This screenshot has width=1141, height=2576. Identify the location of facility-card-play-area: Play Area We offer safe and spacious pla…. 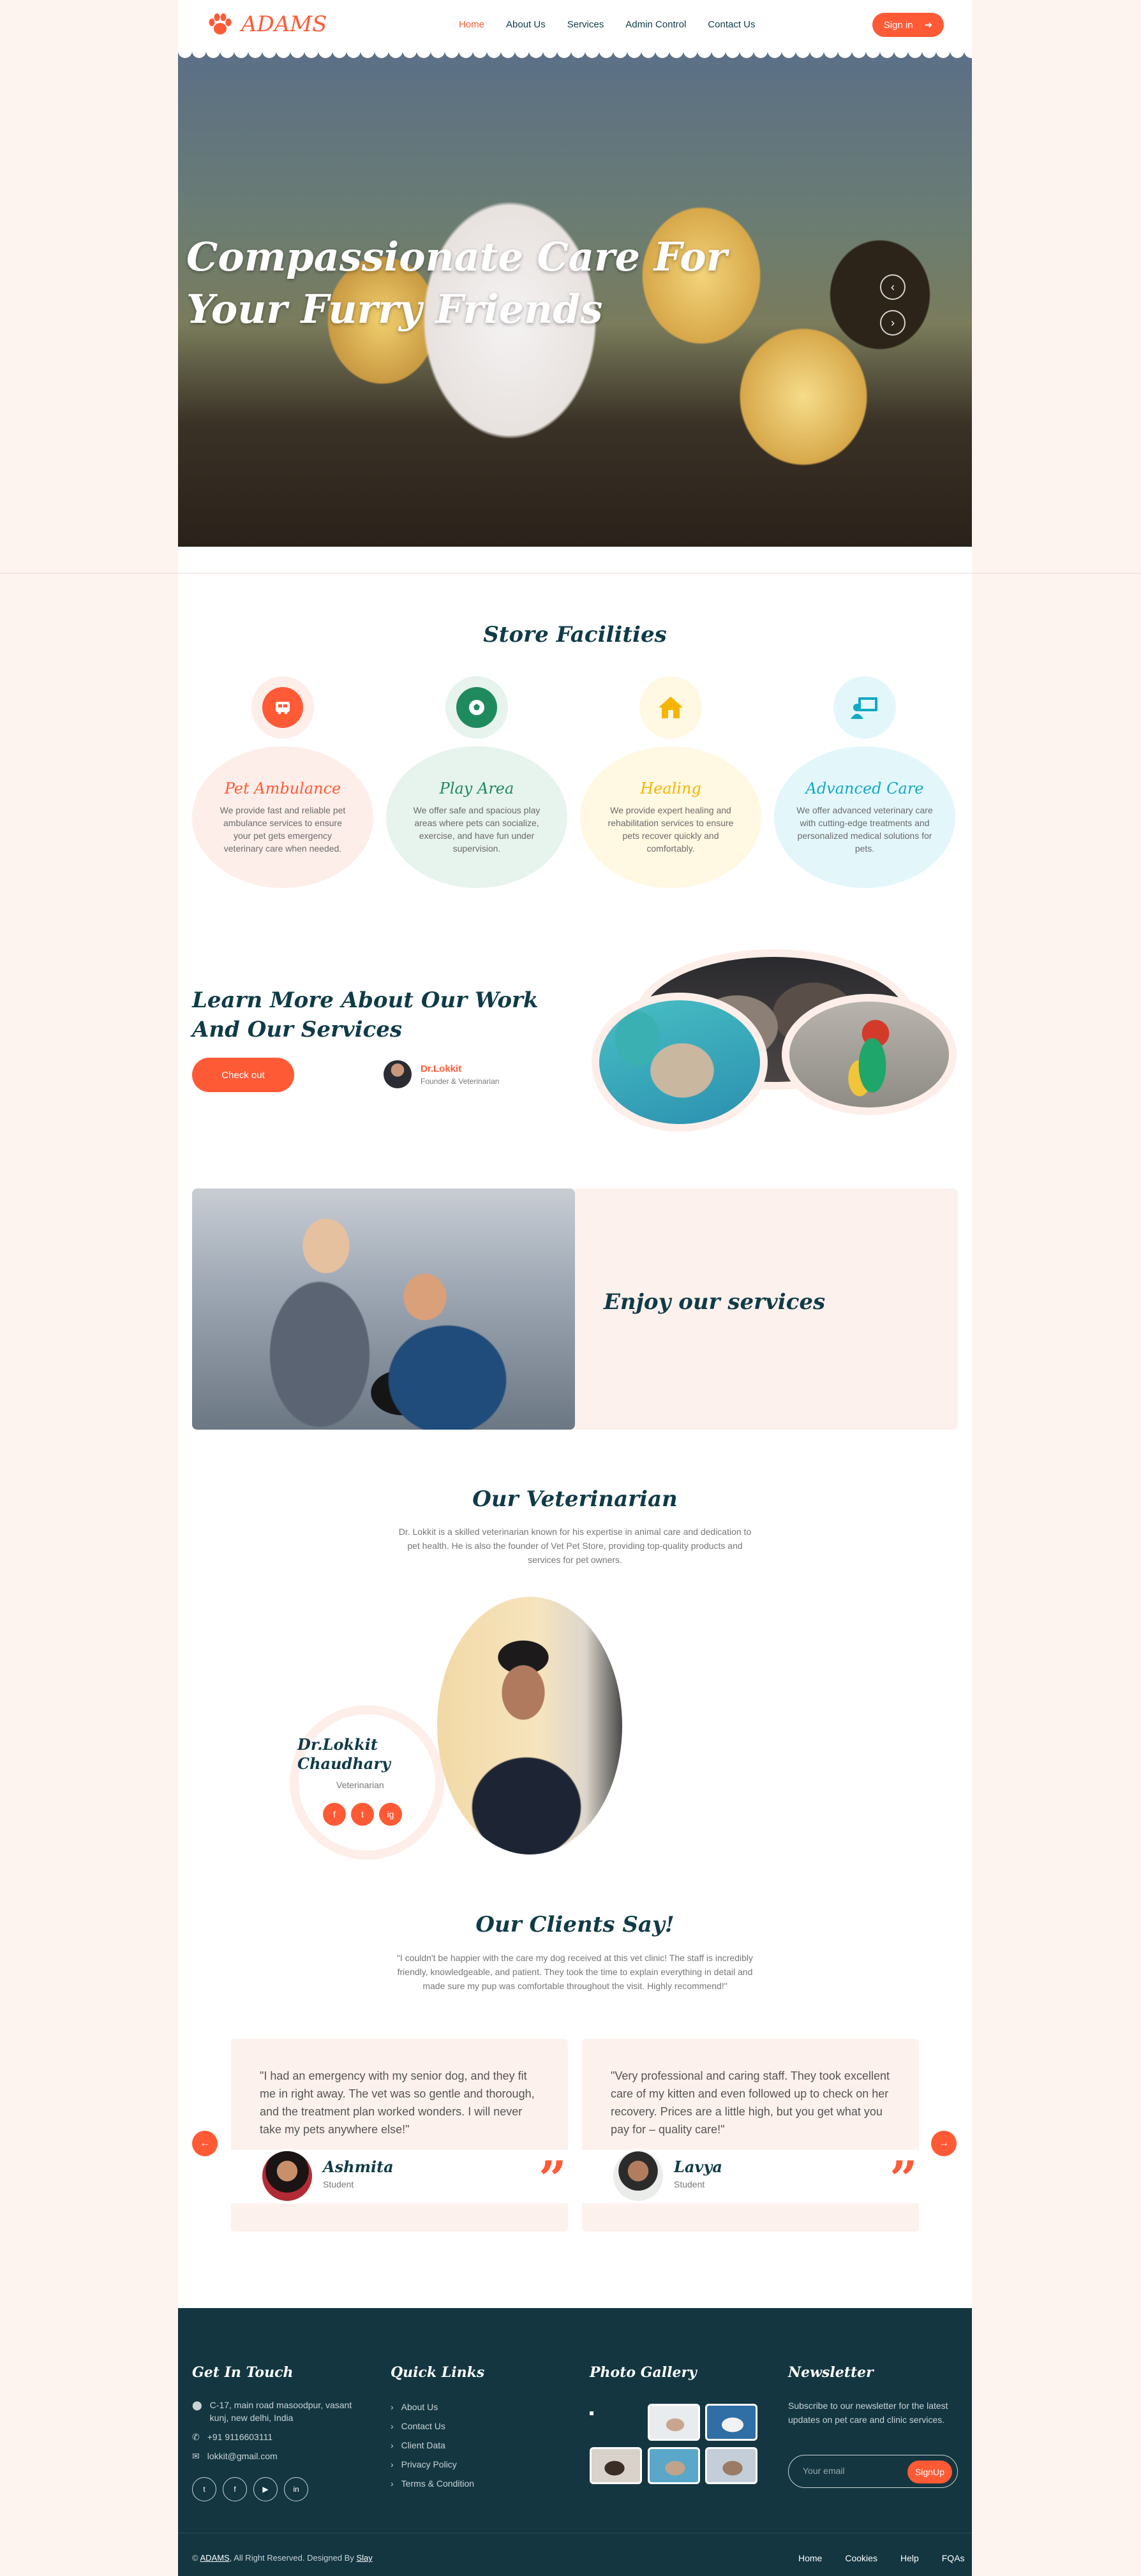
(477, 782).